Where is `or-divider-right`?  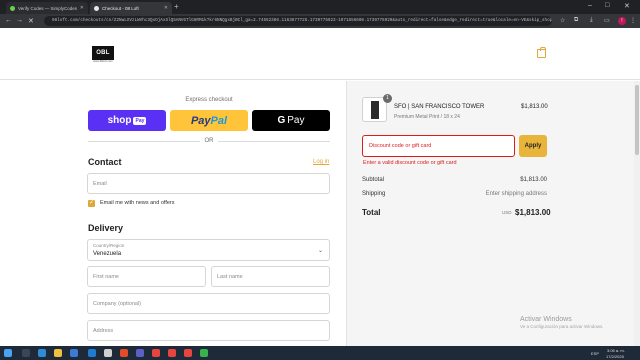 or-divider-right is located at coordinates (274, 141).